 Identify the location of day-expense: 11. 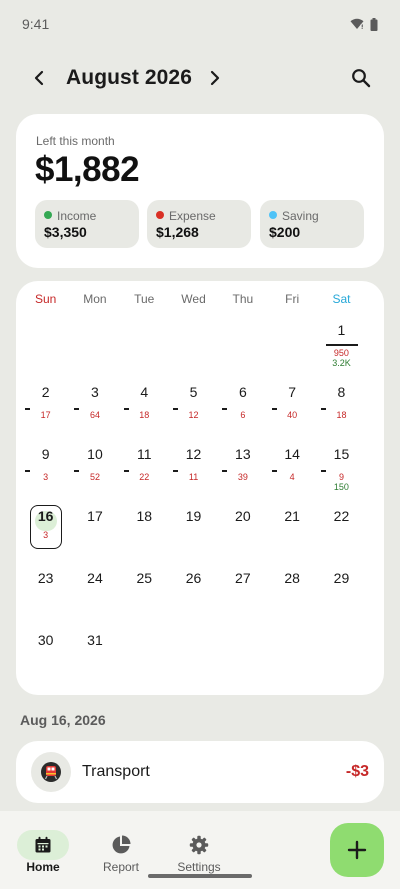
(193, 477).